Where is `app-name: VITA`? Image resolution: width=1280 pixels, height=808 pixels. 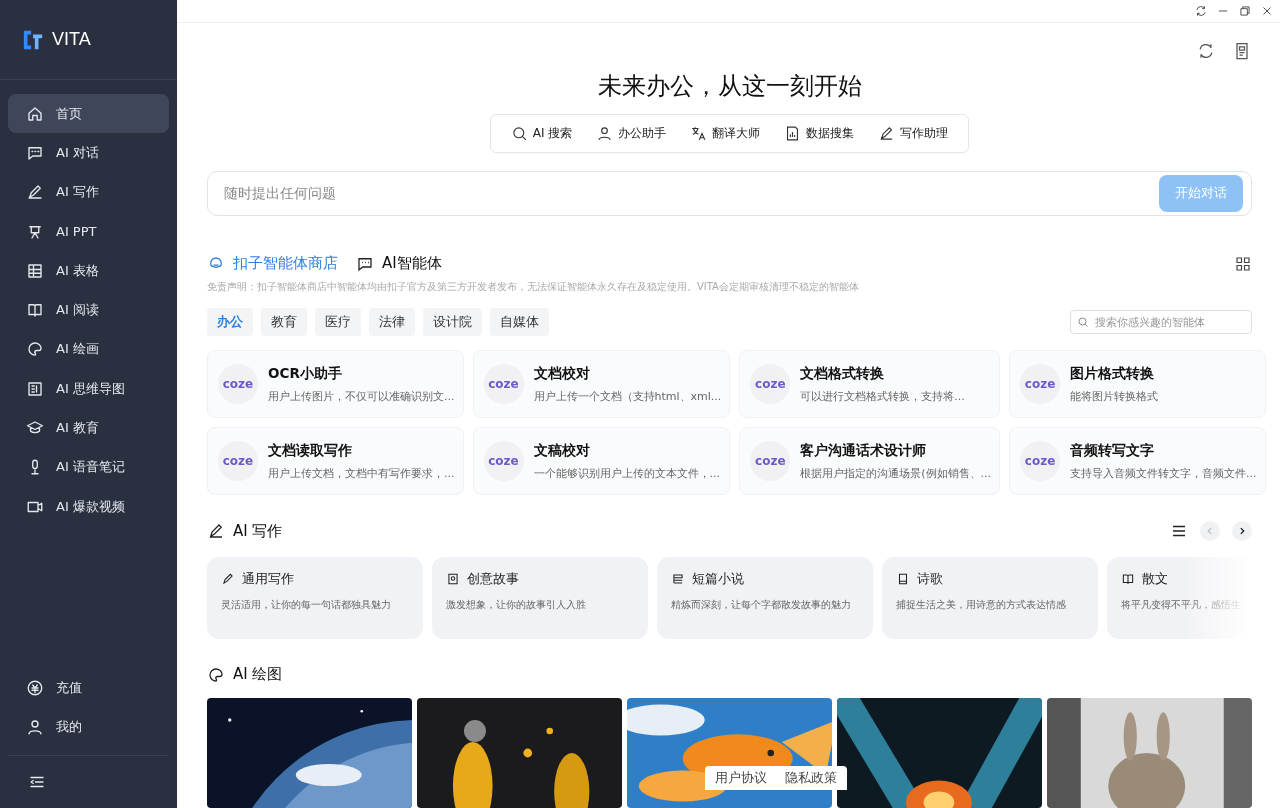
app-name: VITA is located at coordinates (71, 39).